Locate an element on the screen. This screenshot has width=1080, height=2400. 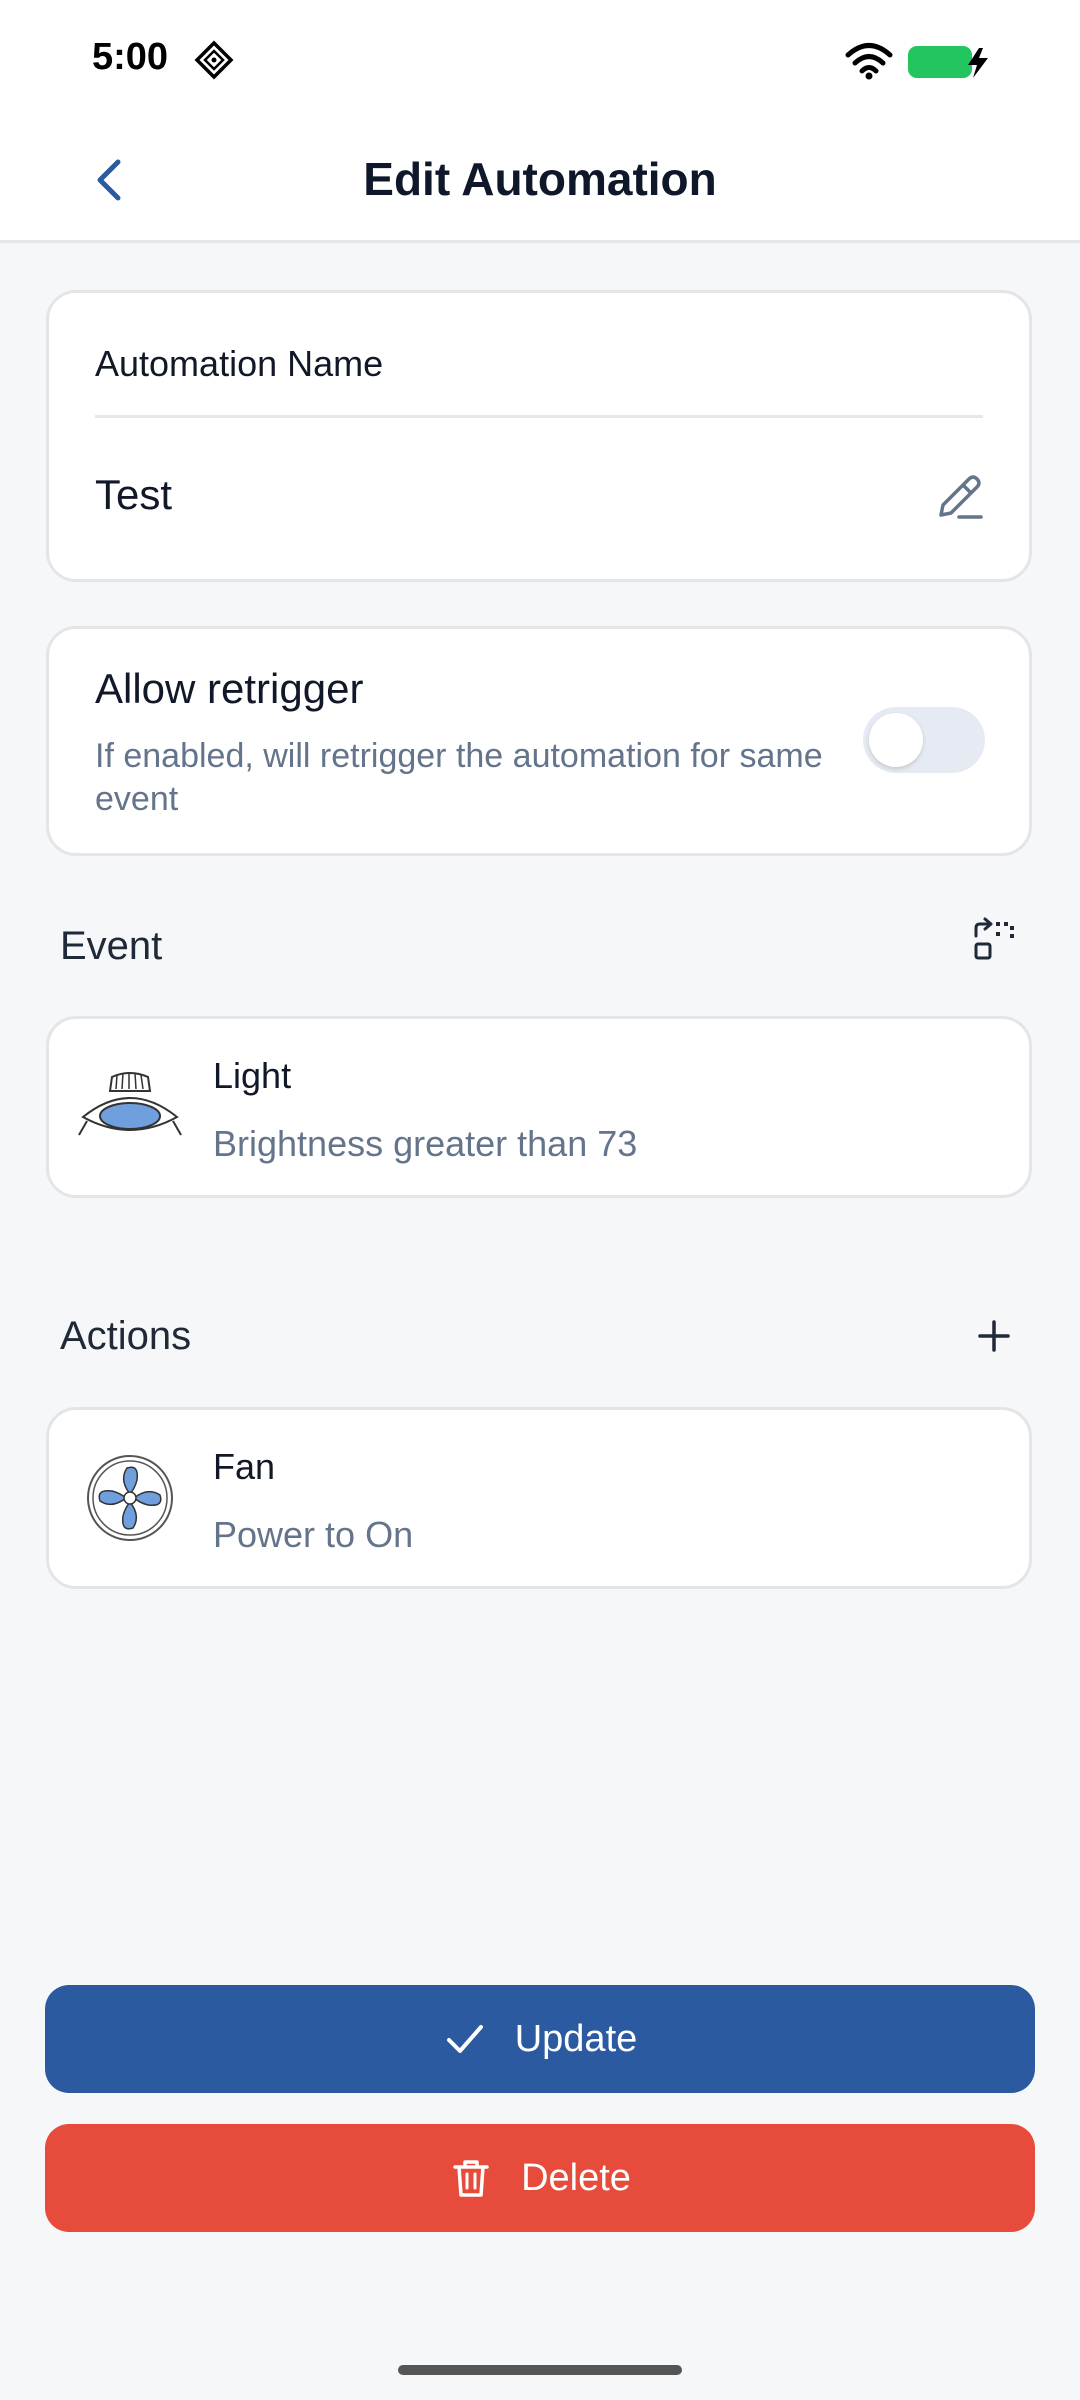
light-icon is located at coordinates (130, 1104).